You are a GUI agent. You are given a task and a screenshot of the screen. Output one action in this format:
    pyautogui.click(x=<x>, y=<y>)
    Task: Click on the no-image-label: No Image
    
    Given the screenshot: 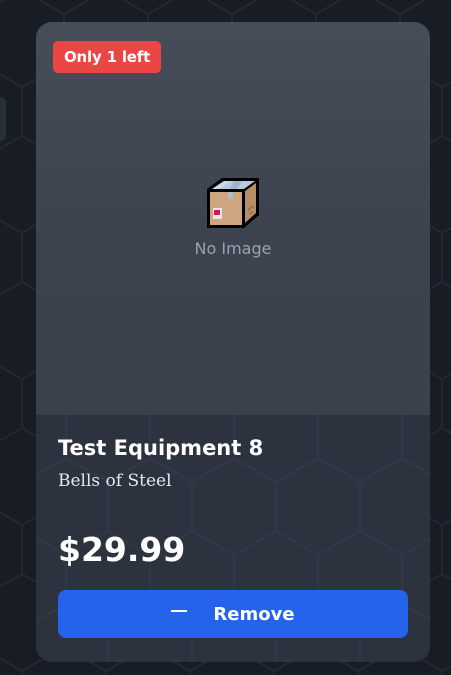 What is the action you would take?
    pyautogui.click(x=233, y=248)
    